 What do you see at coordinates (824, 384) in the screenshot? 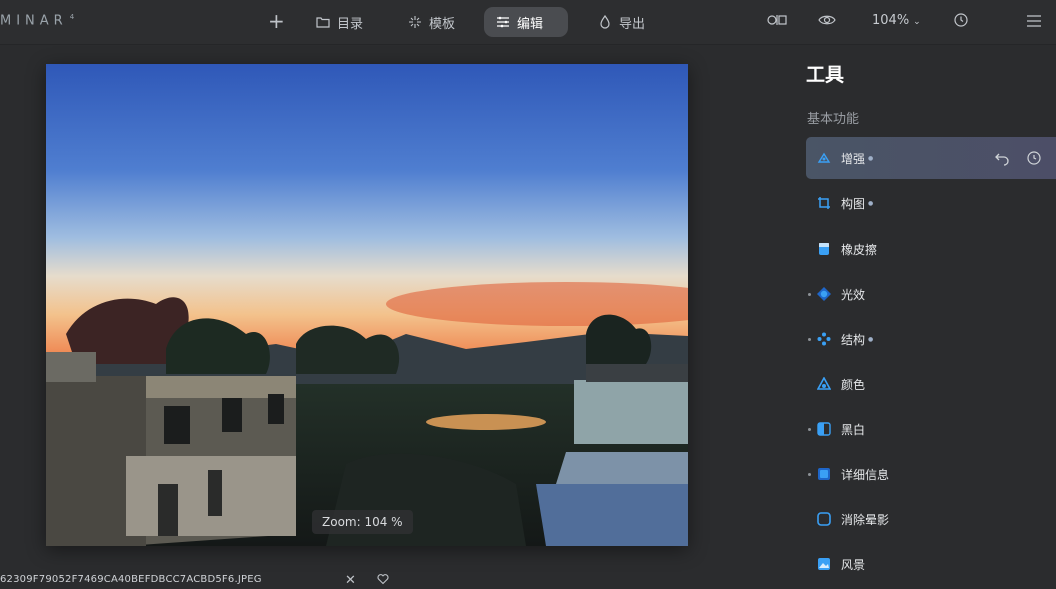
I see `color-icon` at bounding box center [824, 384].